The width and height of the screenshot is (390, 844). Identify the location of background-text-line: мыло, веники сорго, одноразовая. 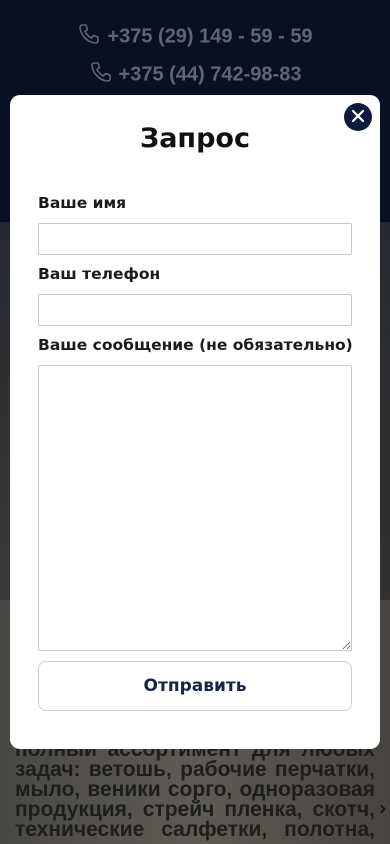
(195, 789).